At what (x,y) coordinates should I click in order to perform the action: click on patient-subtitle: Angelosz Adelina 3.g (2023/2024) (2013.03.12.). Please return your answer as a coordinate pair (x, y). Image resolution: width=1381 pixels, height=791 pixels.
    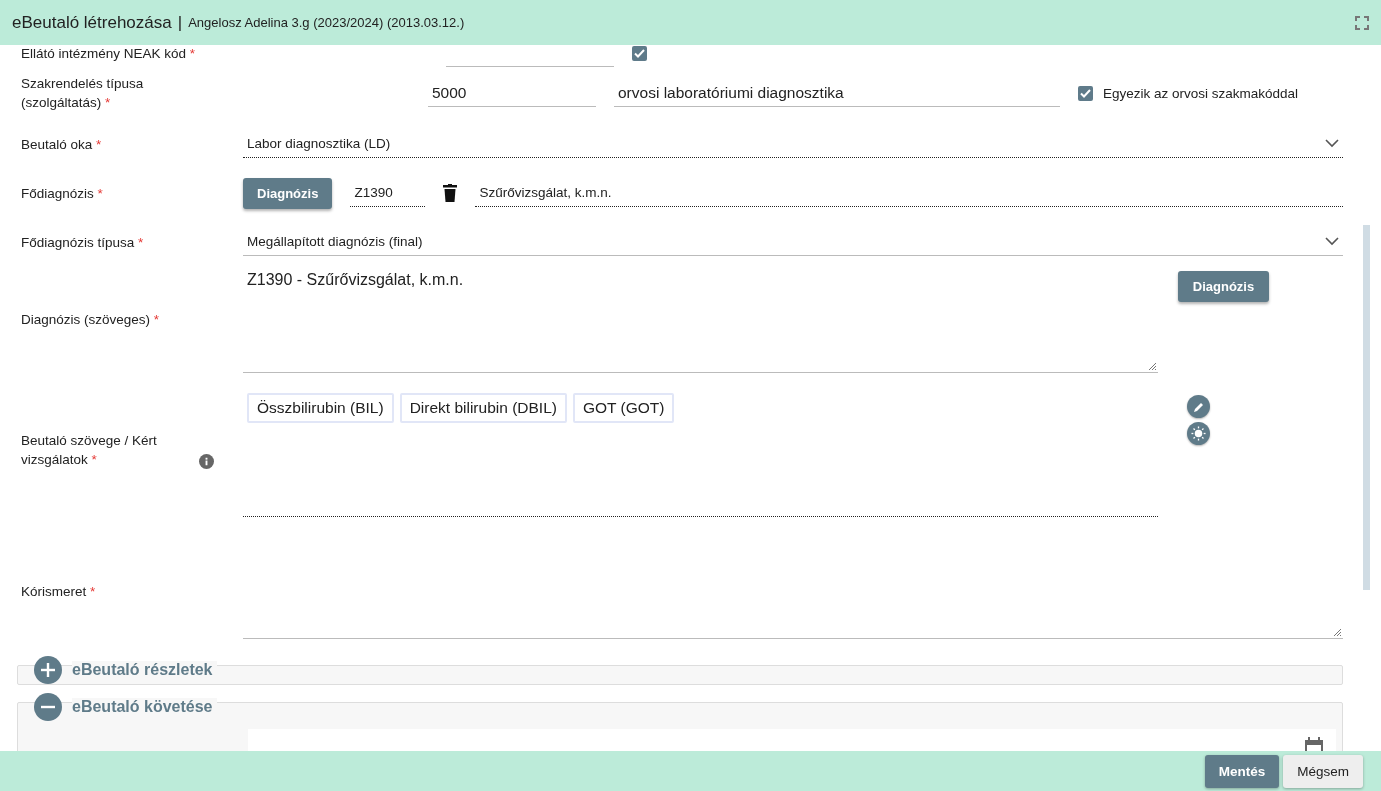
    Looking at the image, I should click on (327, 22).